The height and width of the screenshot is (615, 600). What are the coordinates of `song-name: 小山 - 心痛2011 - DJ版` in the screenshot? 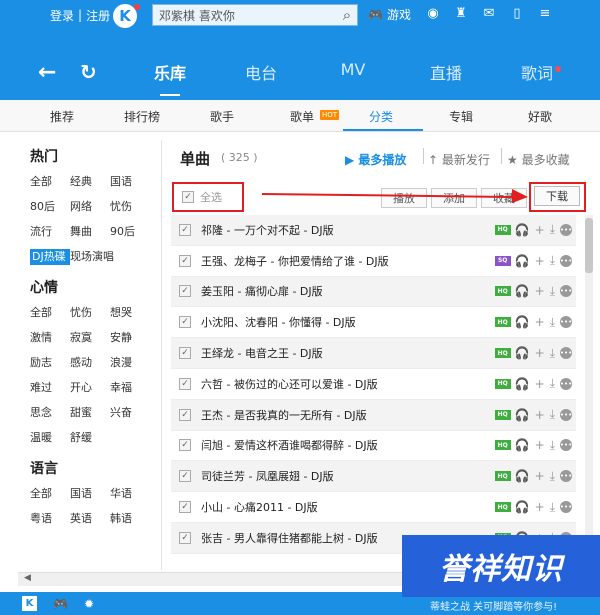 It's located at (348, 507).